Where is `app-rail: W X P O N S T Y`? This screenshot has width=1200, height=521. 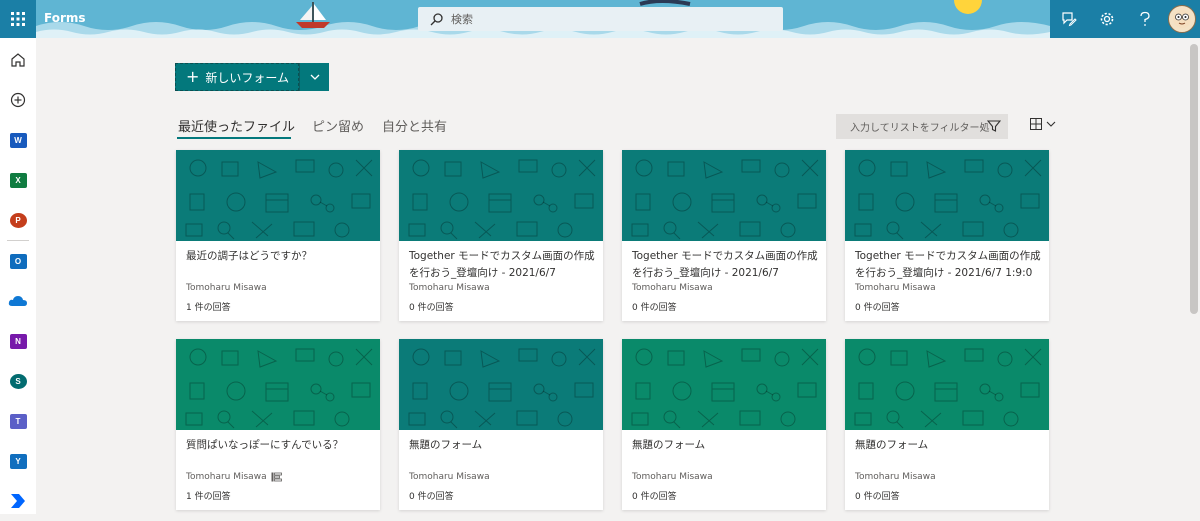 app-rail: W X P O N S T Y is located at coordinates (18, 276).